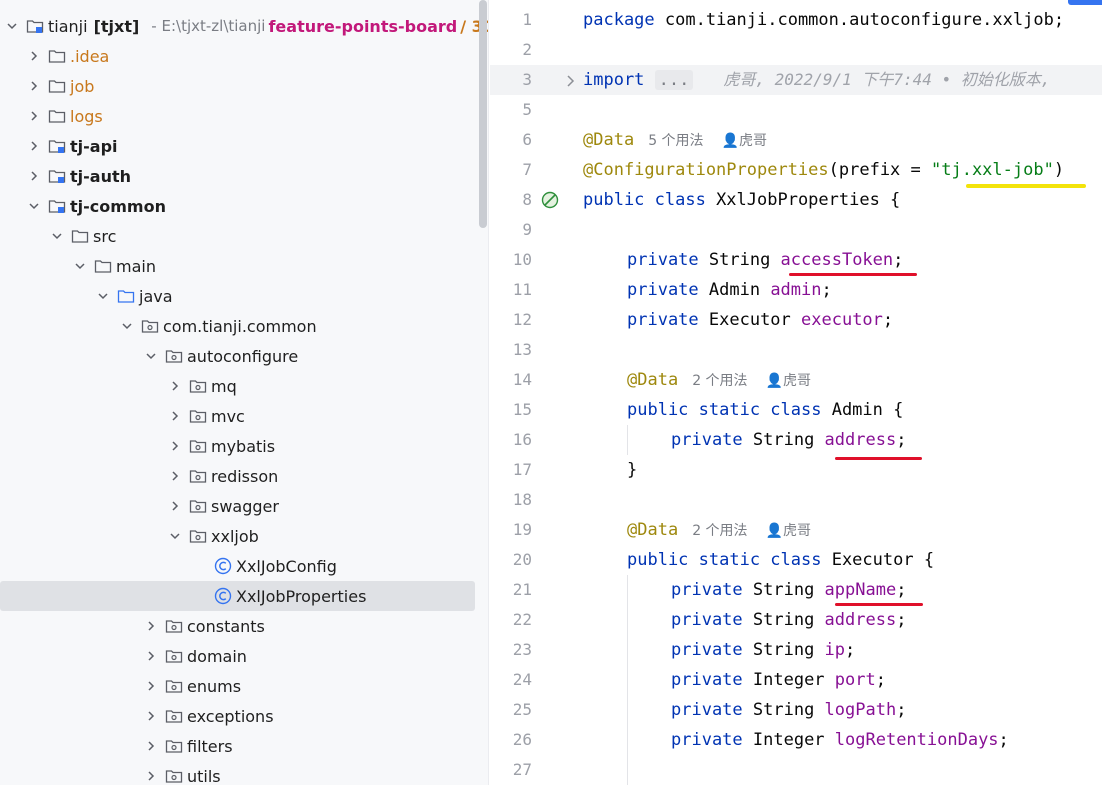 The height and width of the screenshot is (785, 1102). What do you see at coordinates (796, 110) in the screenshot?
I see `code-line-5: 5` at bounding box center [796, 110].